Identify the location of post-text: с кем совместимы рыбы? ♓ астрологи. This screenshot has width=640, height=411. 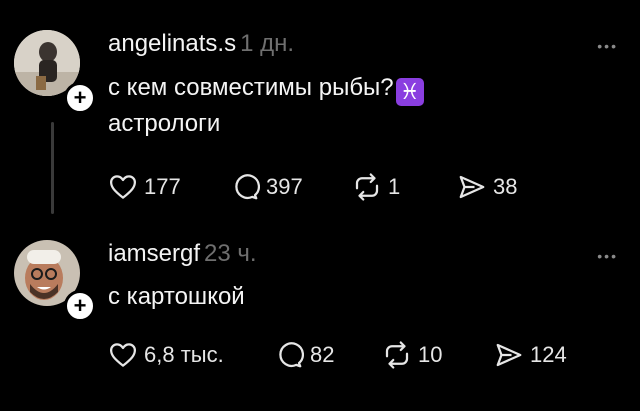
(266, 106).